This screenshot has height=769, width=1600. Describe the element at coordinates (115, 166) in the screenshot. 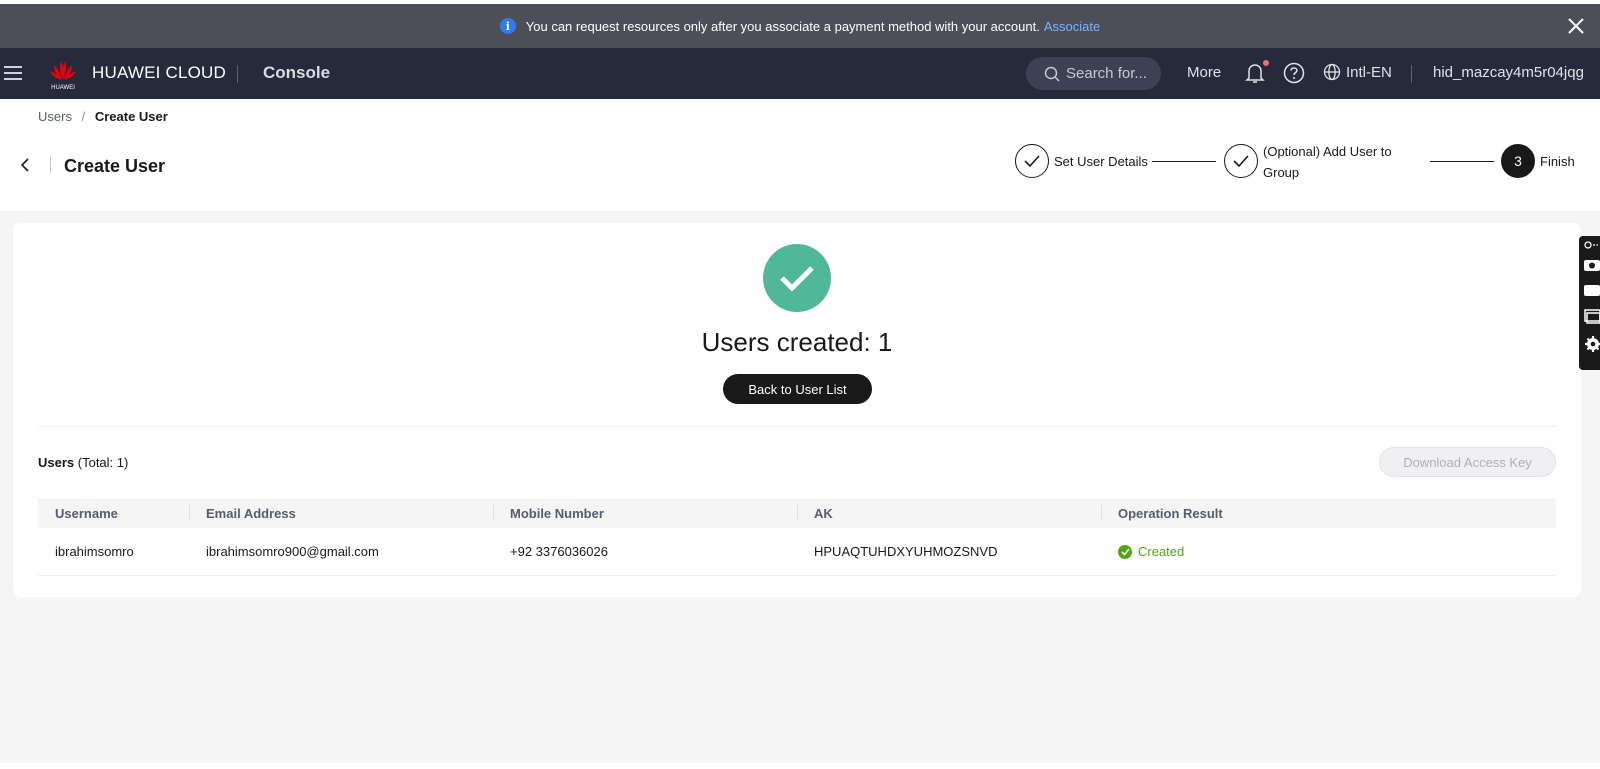

I see `page-title: Create User` at that location.